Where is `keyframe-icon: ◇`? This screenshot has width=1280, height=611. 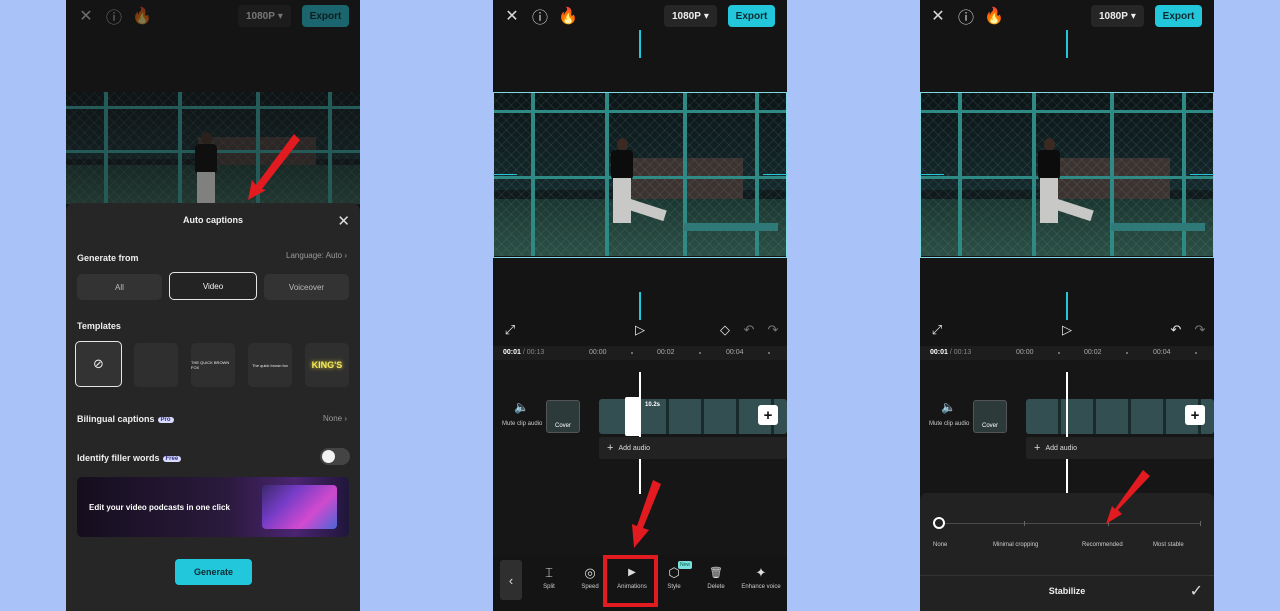 keyframe-icon: ◇ is located at coordinates (725, 330).